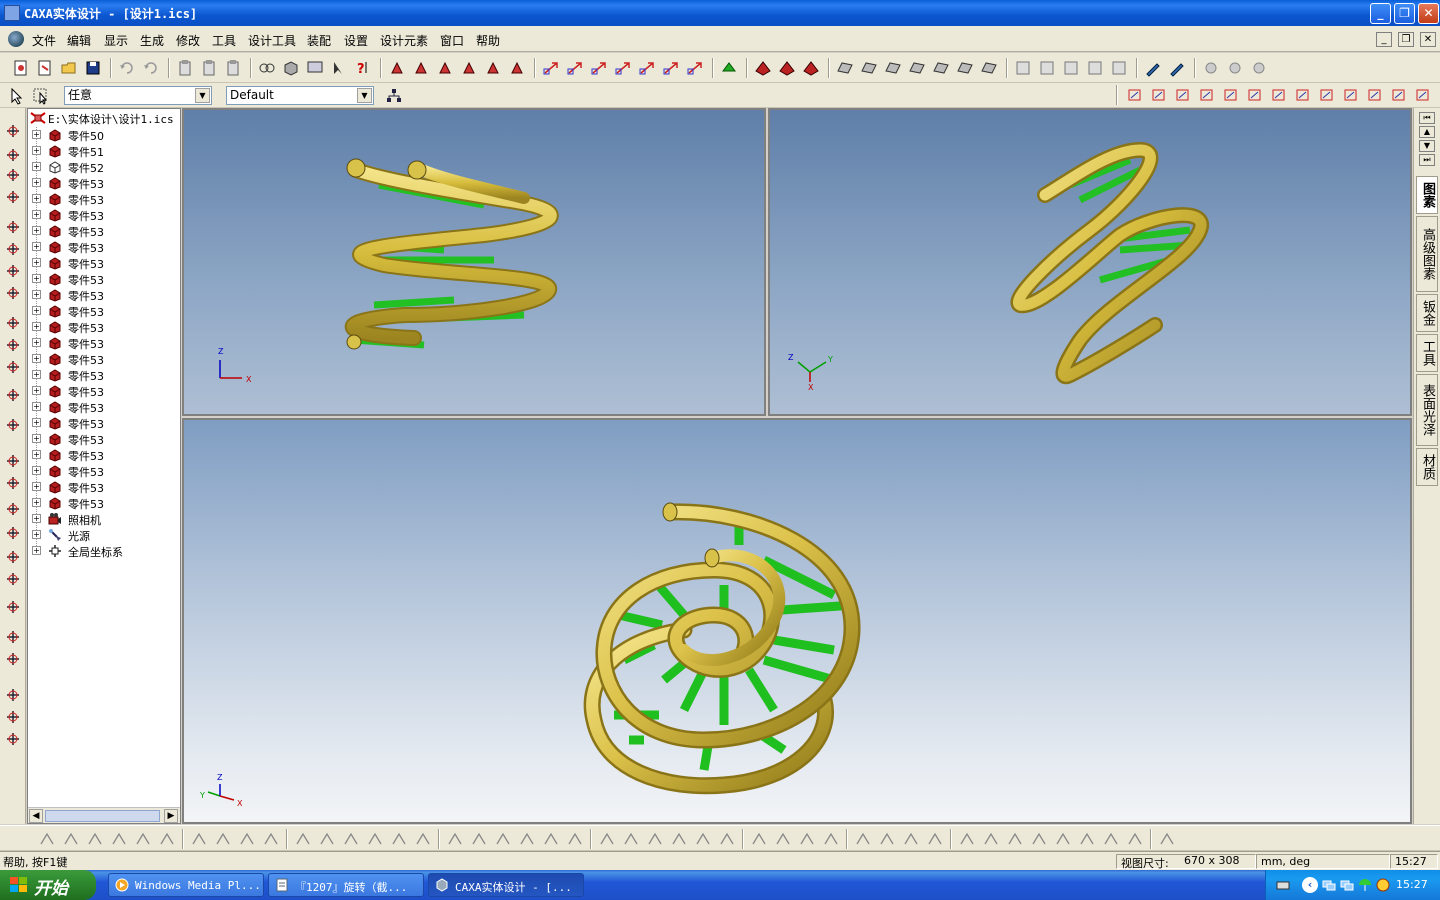 This screenshot has width=1440, height=900. Describe the element at coordinates (13, 637) in the screenshot. I see `material-icon` at that location.